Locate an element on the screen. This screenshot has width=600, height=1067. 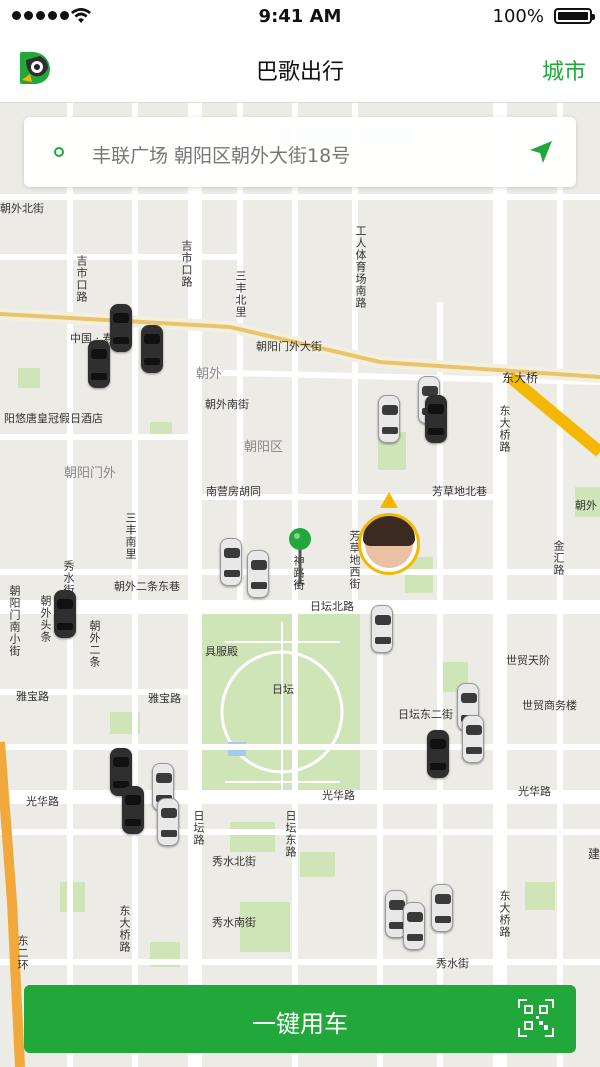
poi-label: 东大桥 is located at coordinates (520, 378).